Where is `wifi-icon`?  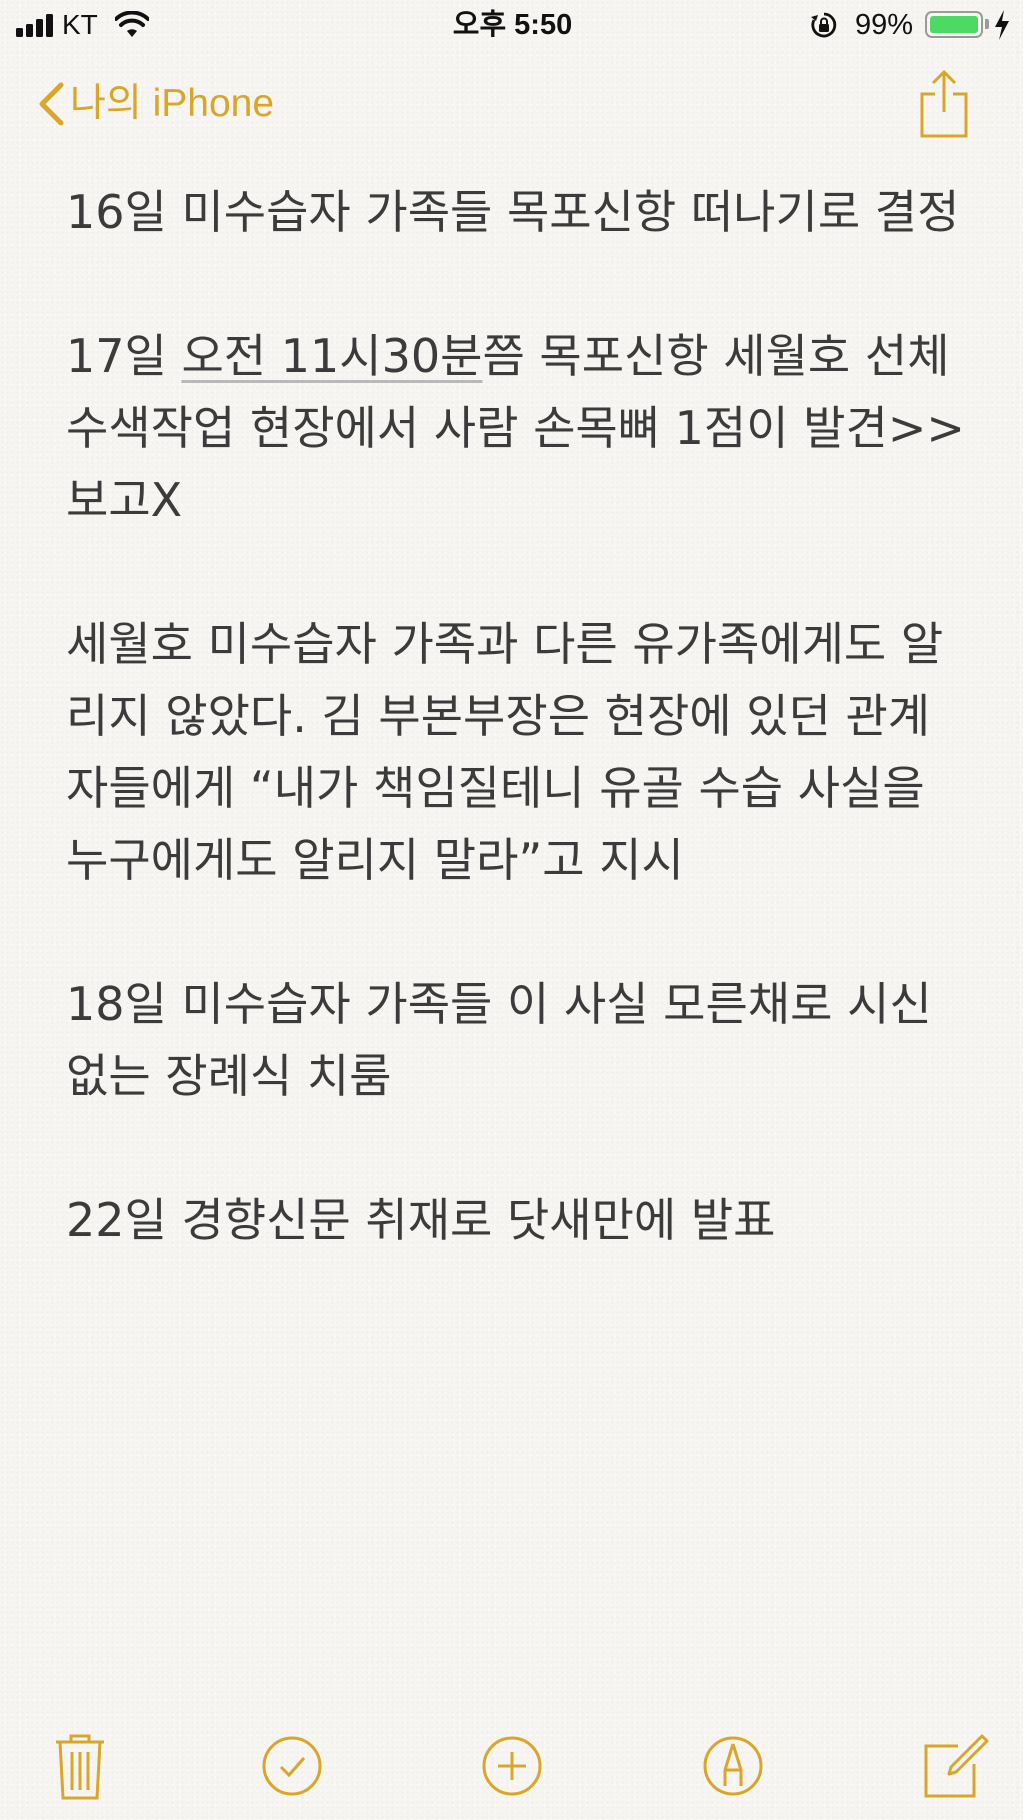 wifi-icon is located at coordinates (132, 24).